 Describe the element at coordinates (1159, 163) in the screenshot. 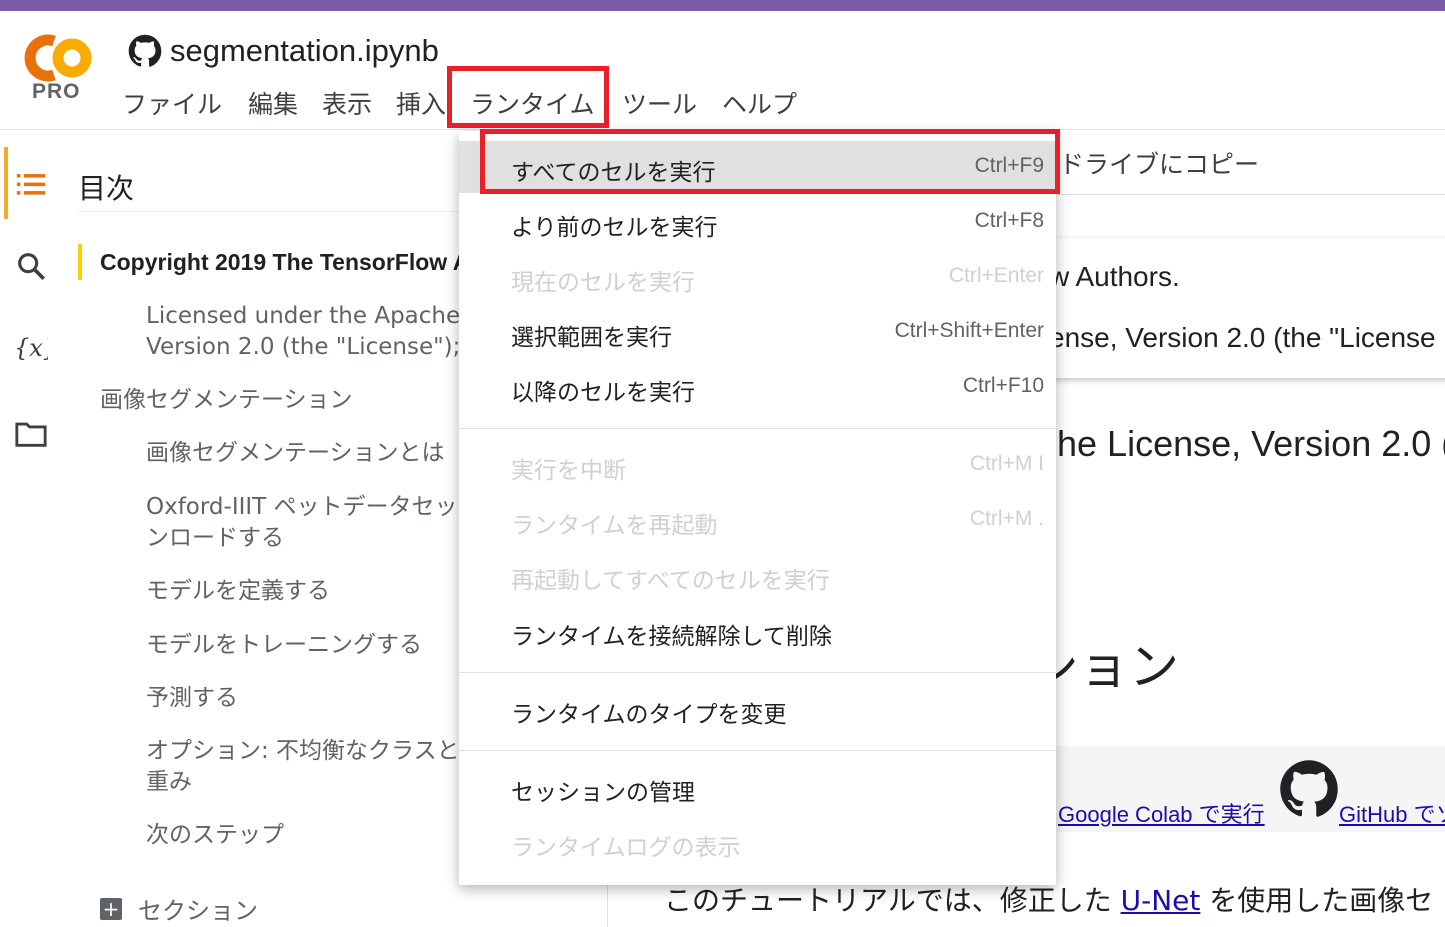

I see `copy-to-drive-button: ドライブにコピー` at that location.